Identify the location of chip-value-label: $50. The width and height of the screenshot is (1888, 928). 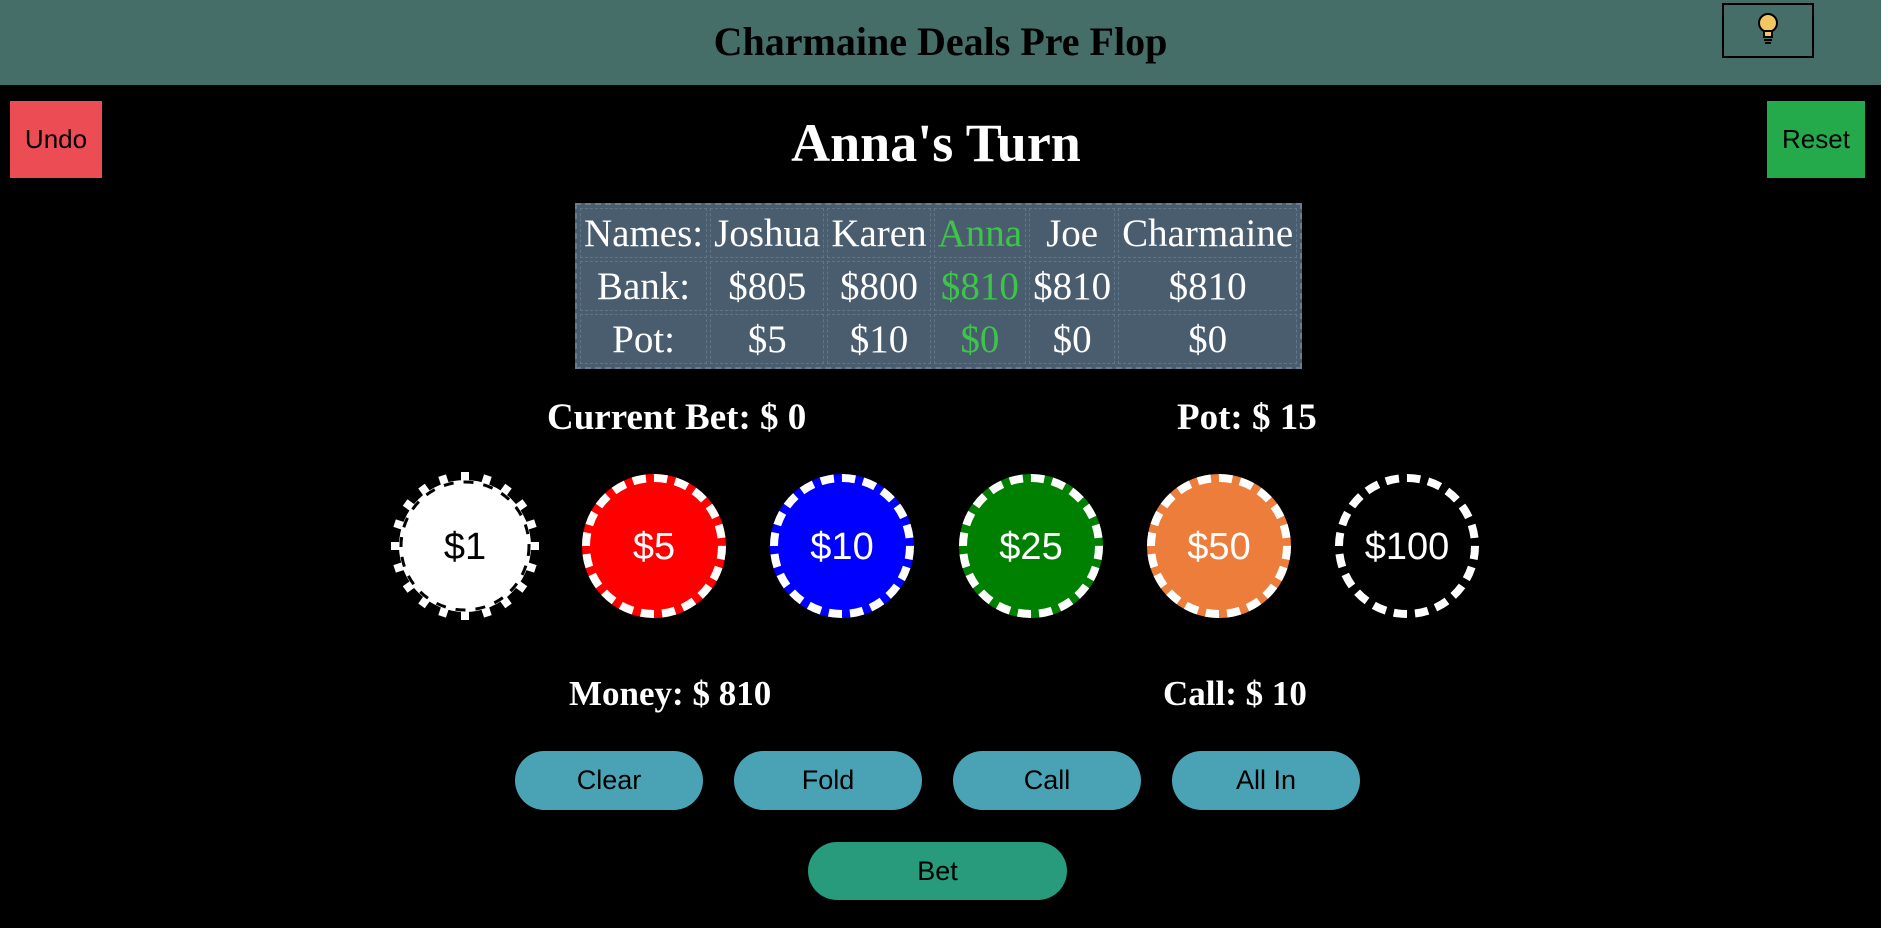
(1218, 547).